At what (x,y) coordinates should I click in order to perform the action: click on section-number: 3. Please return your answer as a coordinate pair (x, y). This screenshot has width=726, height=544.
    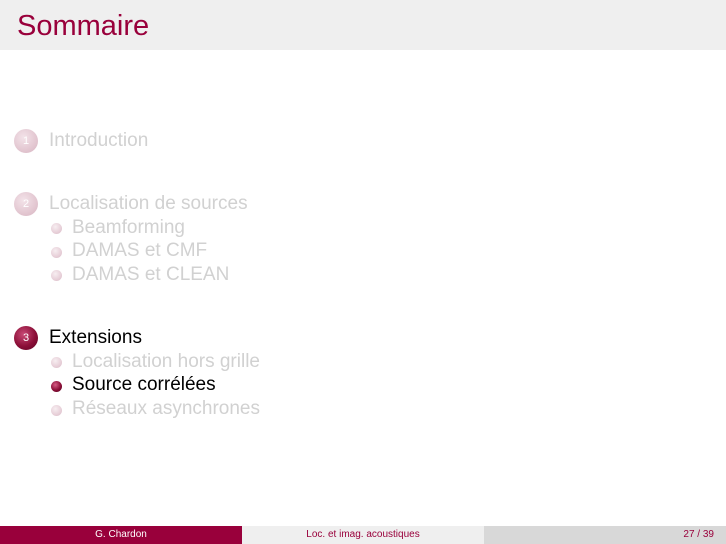
    Looking at the image, I should click on (26, 338).